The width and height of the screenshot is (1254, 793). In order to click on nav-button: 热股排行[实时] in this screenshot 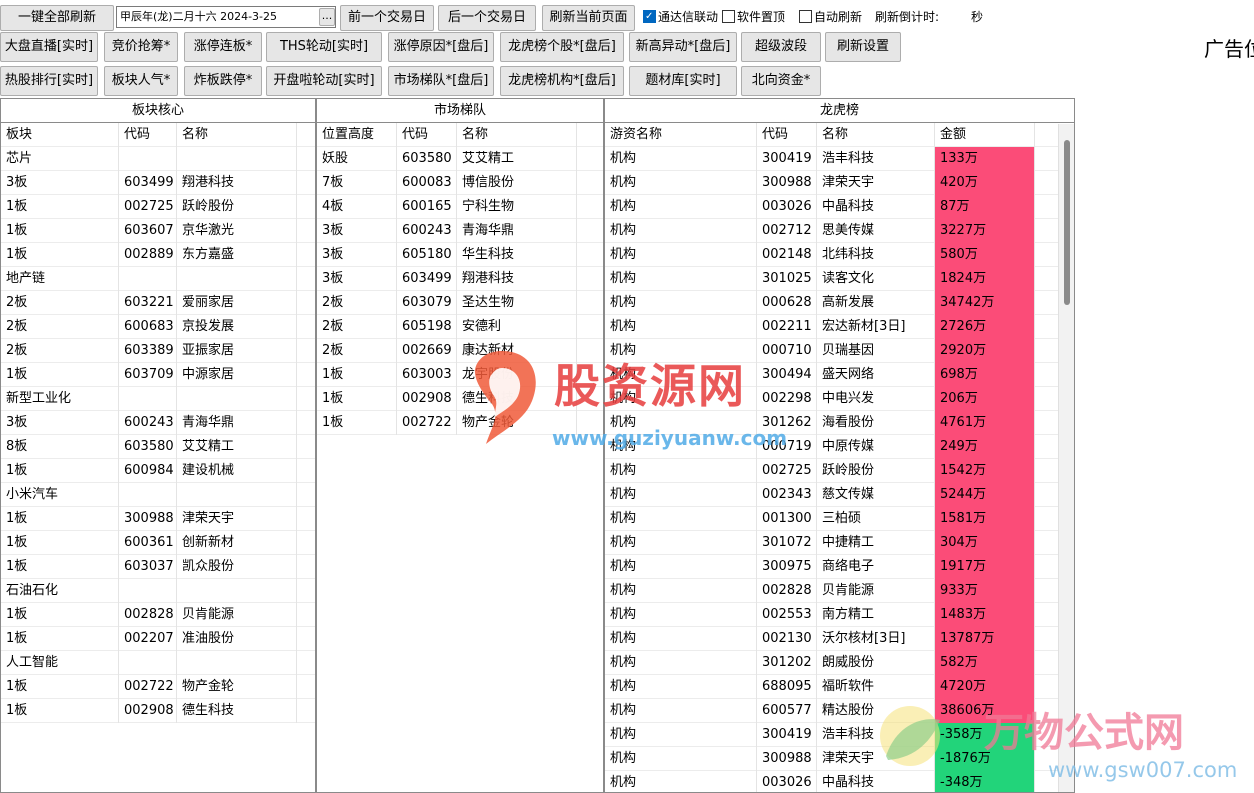, I will do `click(49, 81)`.